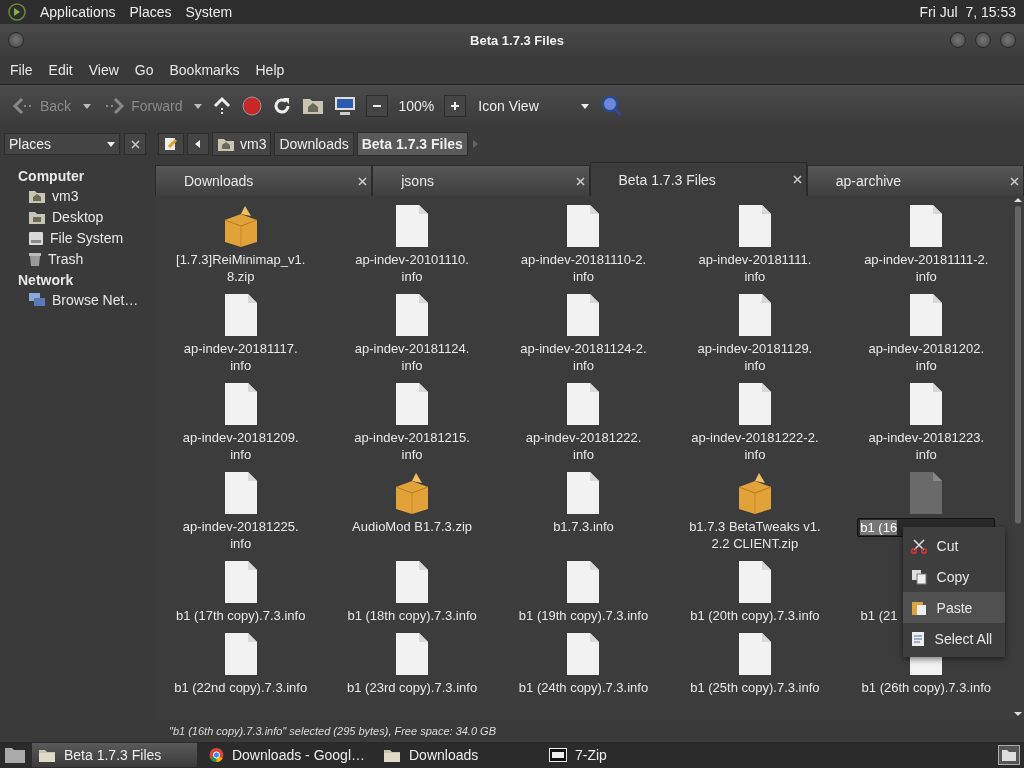 The width and height of the screenshot is (1024, 768). What do you see at coordinates (66, 259) in the screenshot?
I see `sidebar-item: Trash` at bounding box center [66, 259].